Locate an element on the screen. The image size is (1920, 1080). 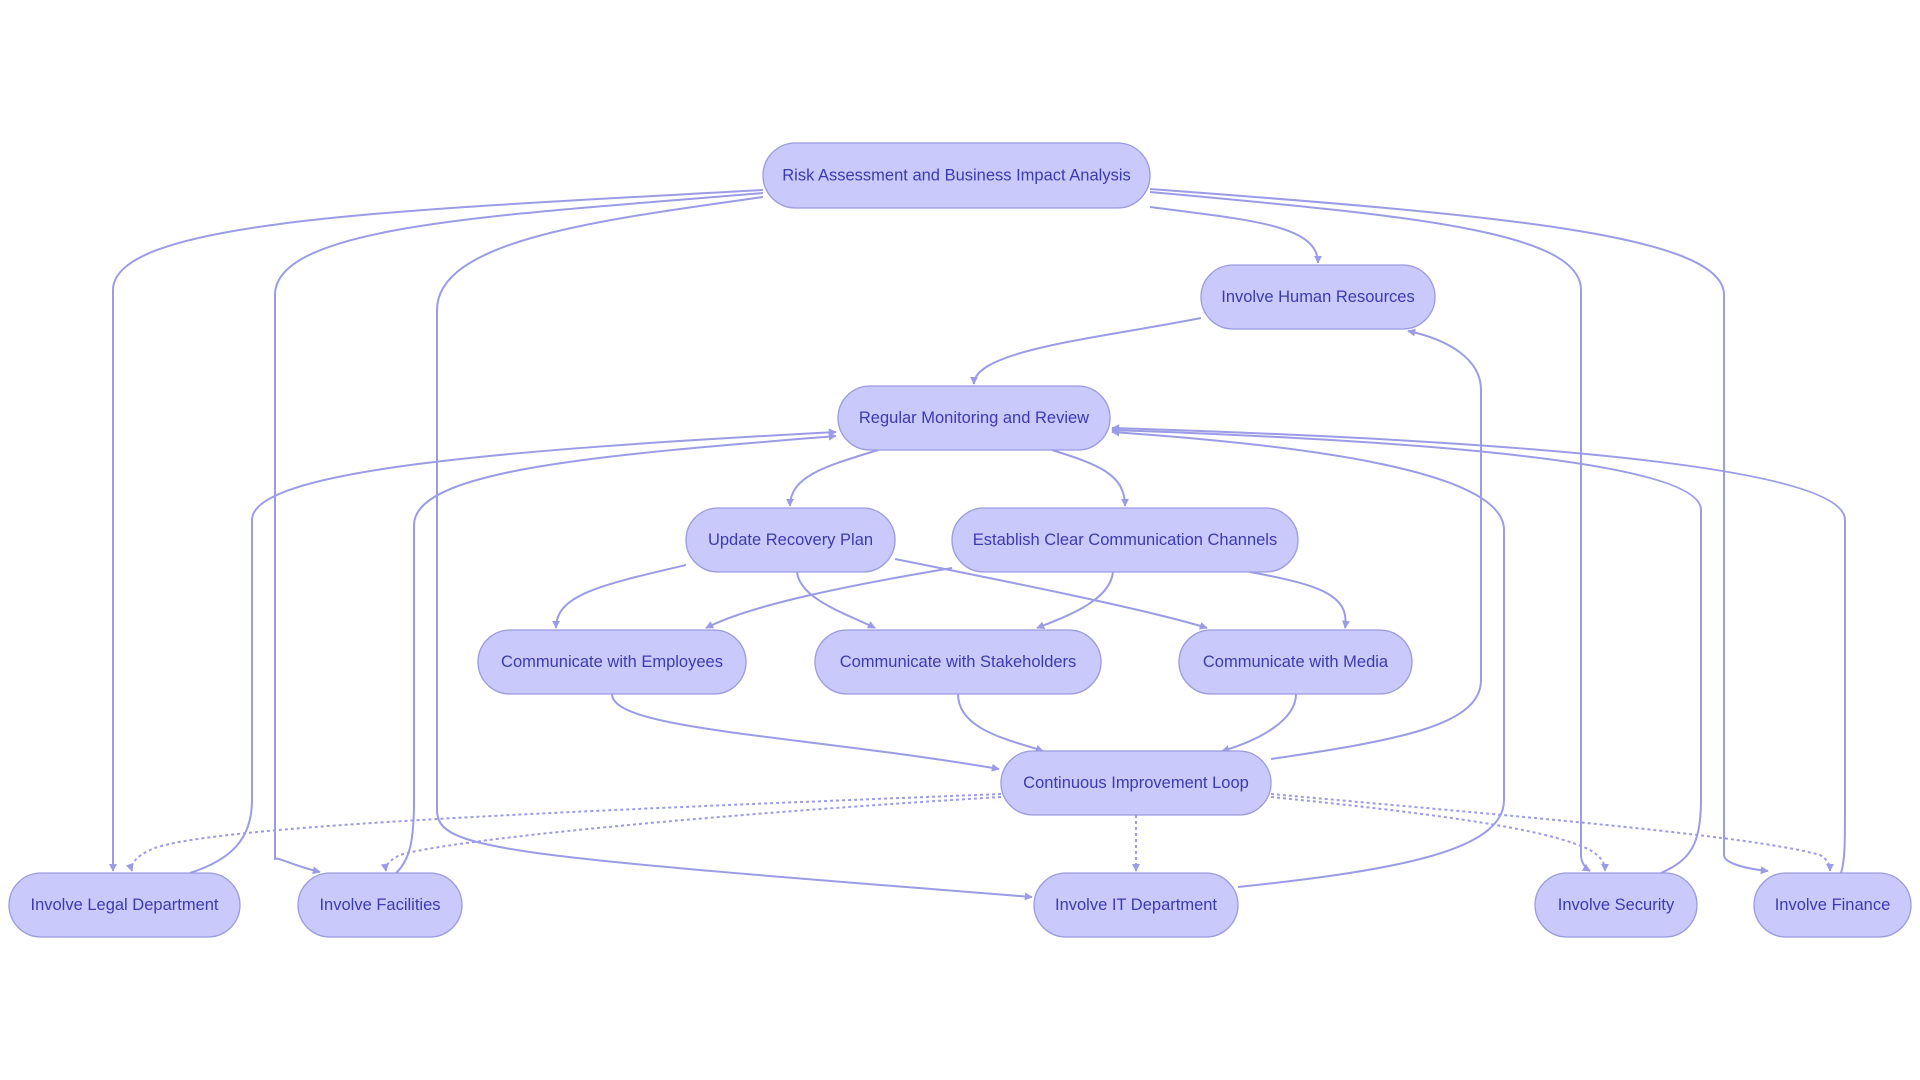
edge-update-to-employees is located at coordinates (619, 596).